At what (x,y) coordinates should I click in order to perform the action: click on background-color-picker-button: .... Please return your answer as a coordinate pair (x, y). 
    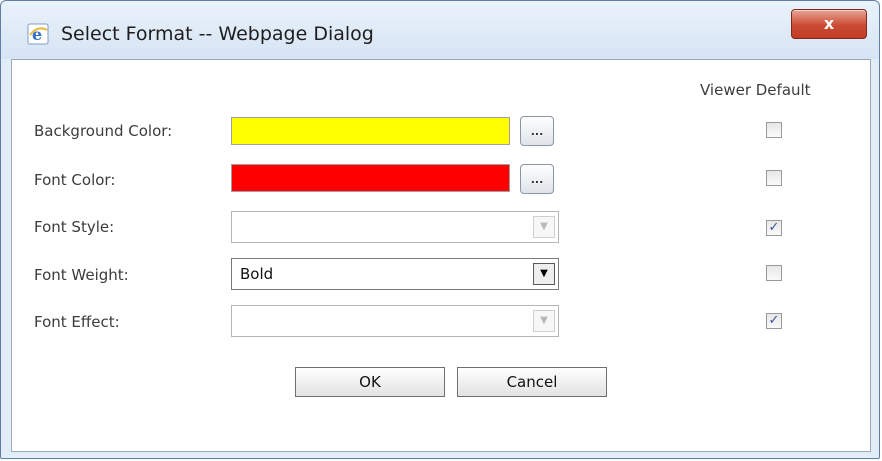
    Looking at the image, I should click on (537, 131).